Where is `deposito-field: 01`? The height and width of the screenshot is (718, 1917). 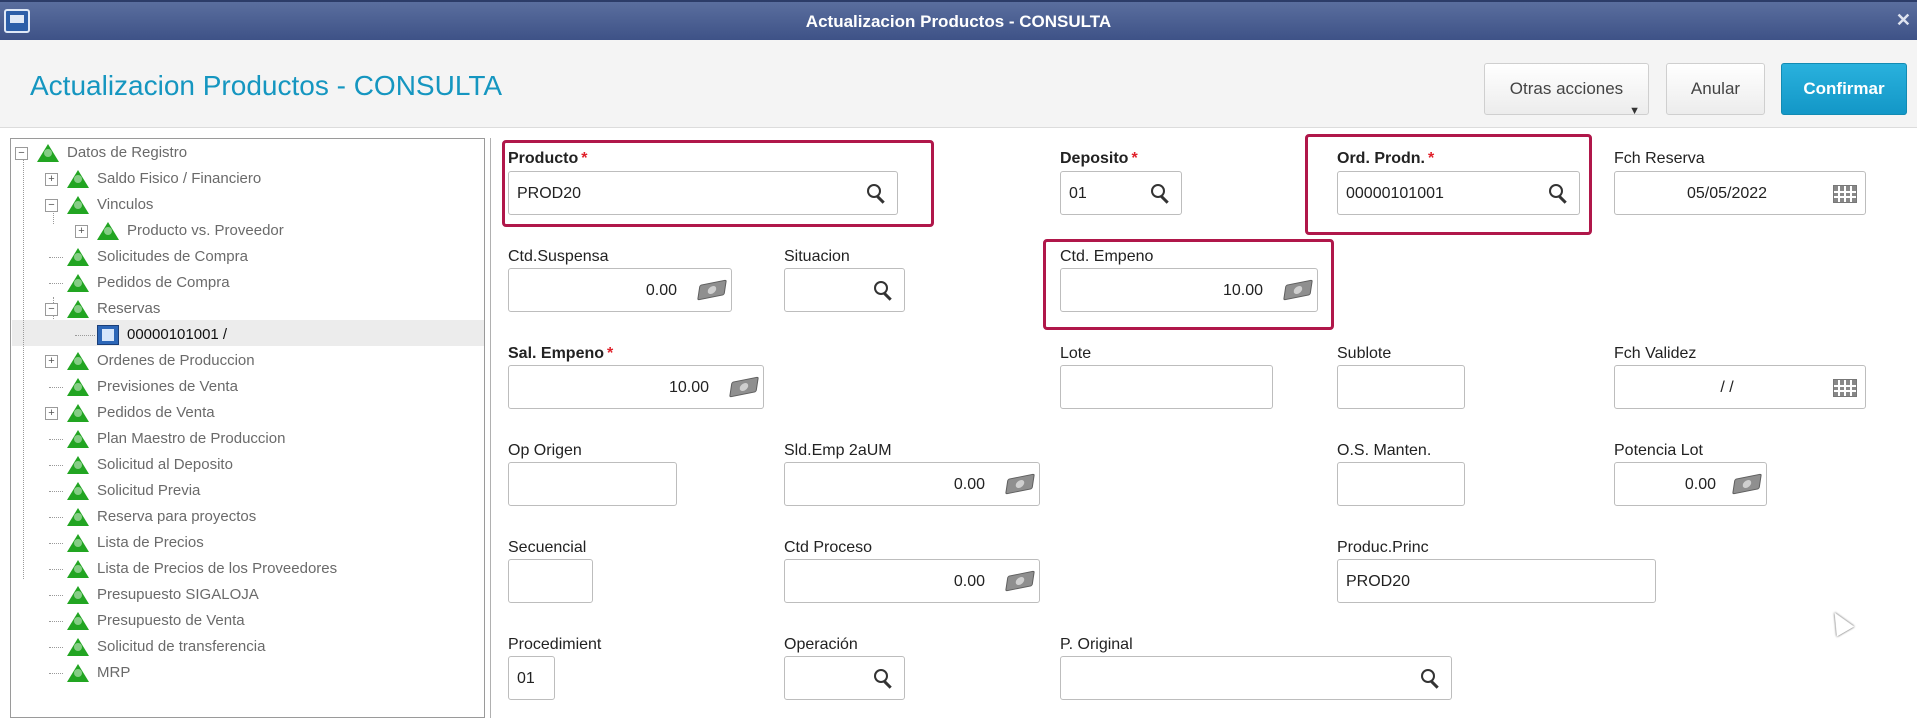
deposito-field: 01 is located at coordinates (1121, 193).